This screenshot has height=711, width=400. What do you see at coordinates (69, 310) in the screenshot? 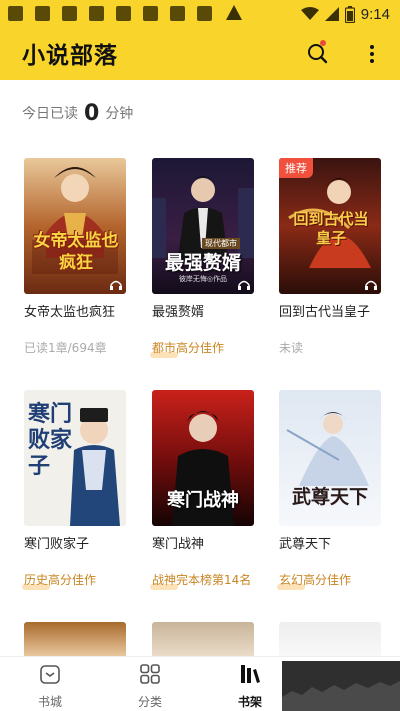
I see `book-title: 女帝太监也疯狂` at bounding box center [69, 310].